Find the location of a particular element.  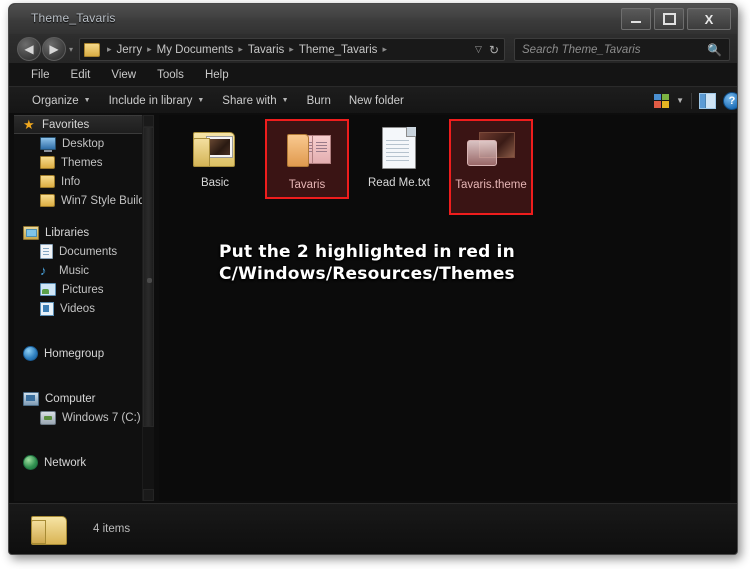

title-bar: Theme_Tavaris X is located at coordinates (373, 19).